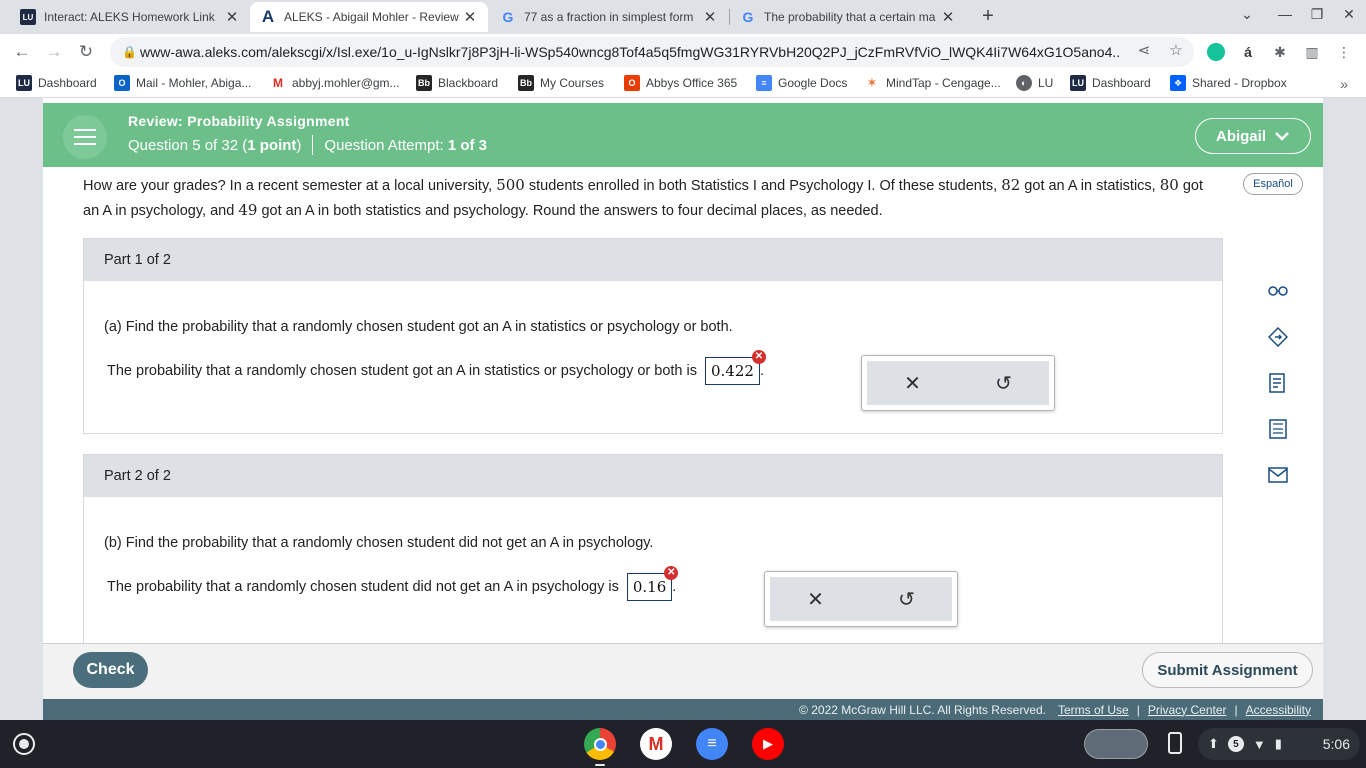 This screenshot has height=768, width=1366. I want to click on docs-icon: ≡, so click(712, 744).